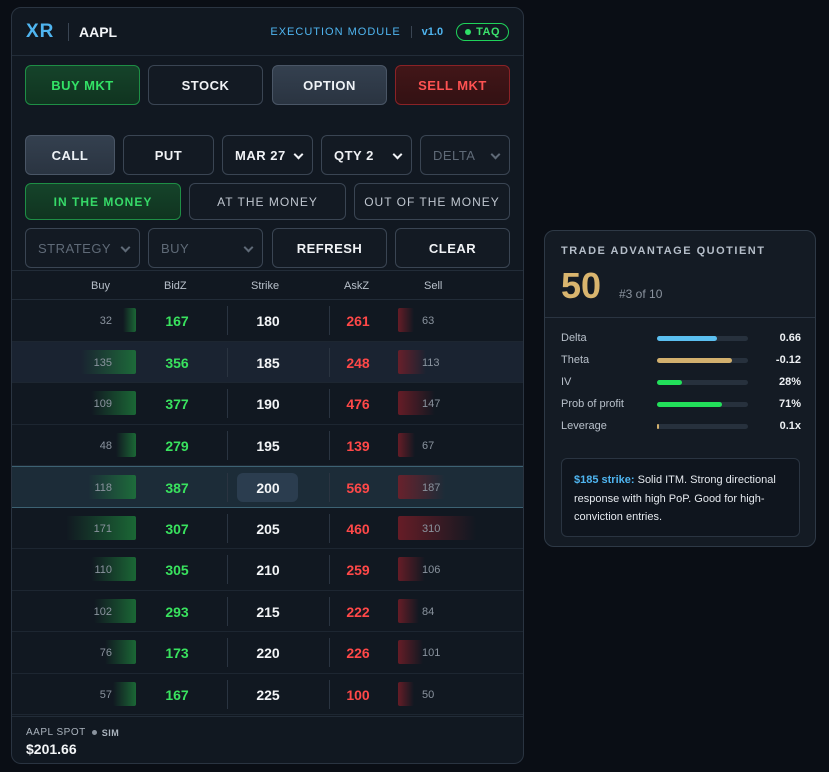 This screenshot has width=829, height=772. I want to click on bidz-value: 173, so click(177, 653).